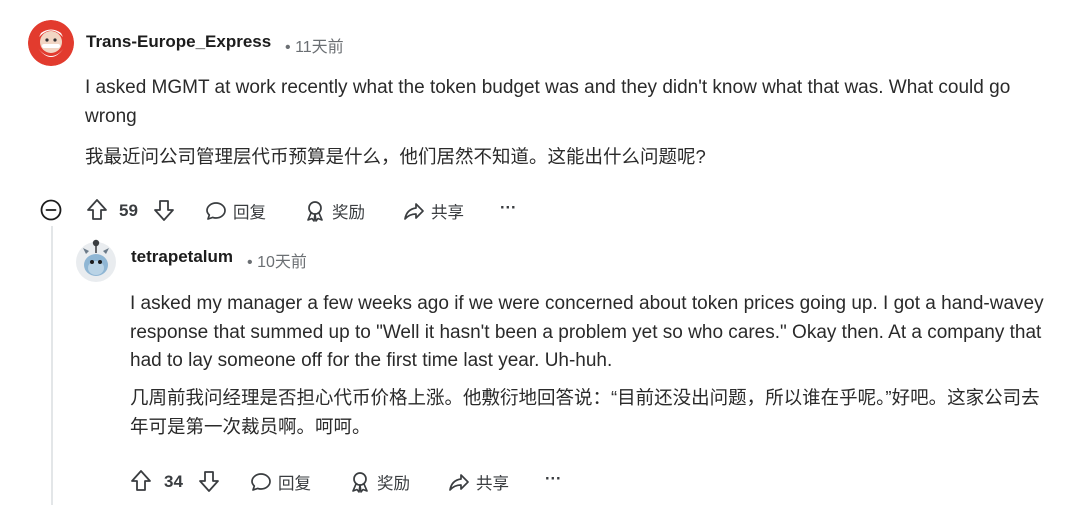 The height and width of the screenshot is (505, 1080). Describe the element at coordinates (395, 156) in the screenshot. I see `comment-body-cn: 我最近问公司管理层代币预算是什么，他们居然不知道。这能出什么问题呢?` at that location.